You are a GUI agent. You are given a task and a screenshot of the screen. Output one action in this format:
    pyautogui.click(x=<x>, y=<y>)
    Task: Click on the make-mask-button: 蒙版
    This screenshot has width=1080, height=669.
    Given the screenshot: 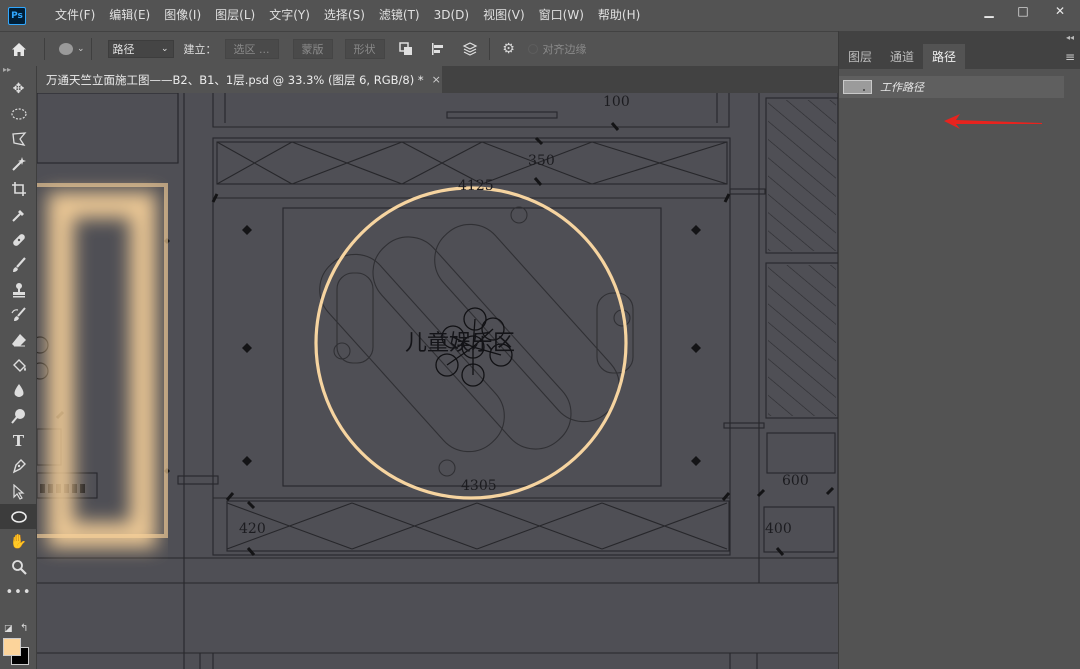 What is the action you would take?
    pyautogui.click(x=312, y=49)
    